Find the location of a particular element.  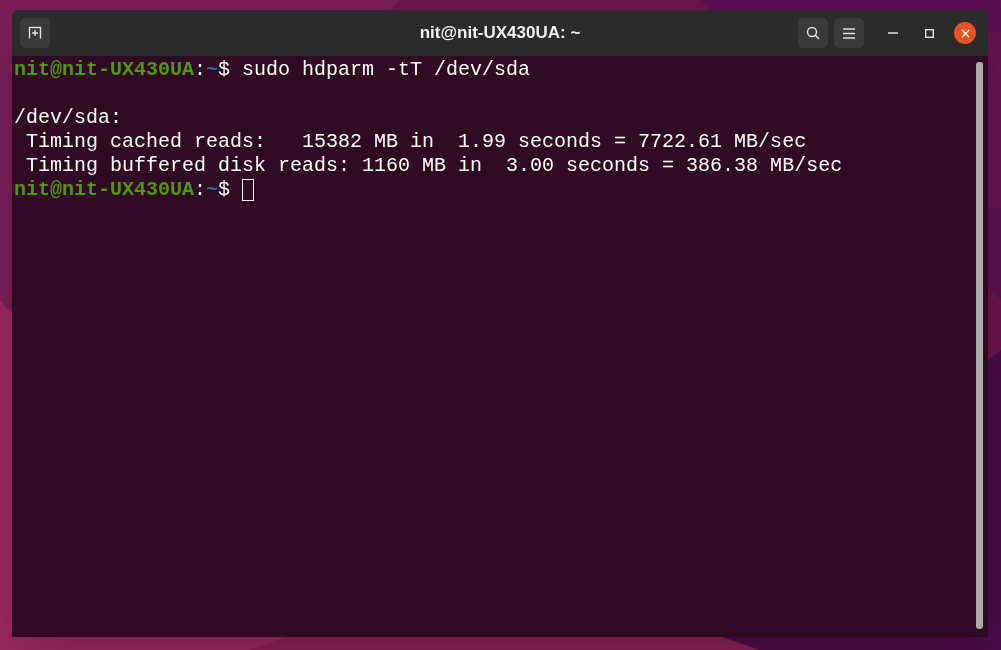

search-icon is located at coordinates (813, 33).